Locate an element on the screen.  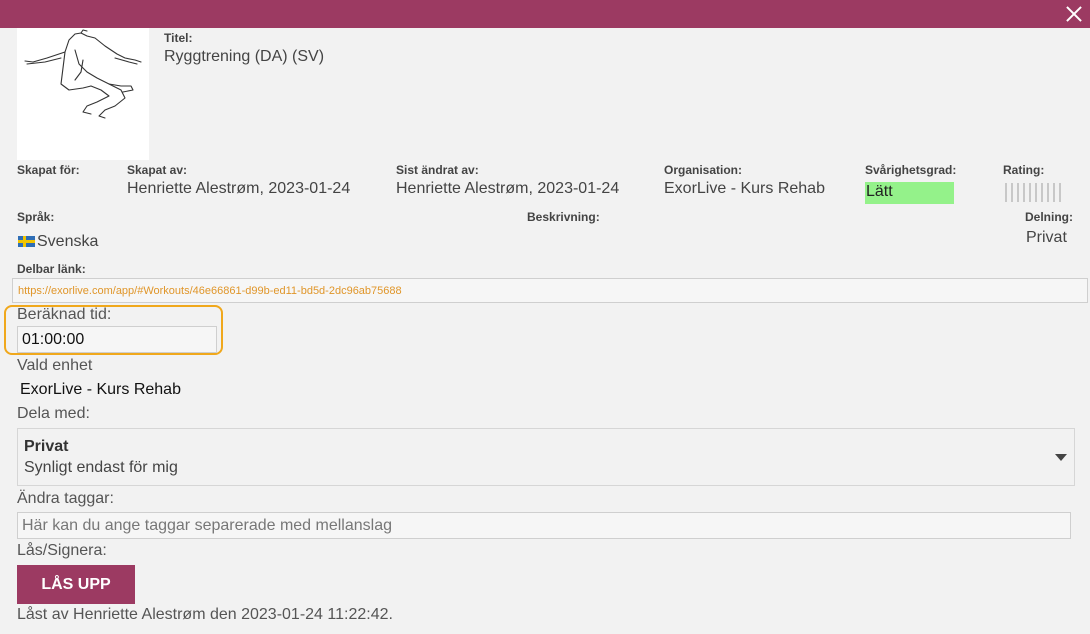
created-by-label: Skapat av: is located at coordinates (157, 170).